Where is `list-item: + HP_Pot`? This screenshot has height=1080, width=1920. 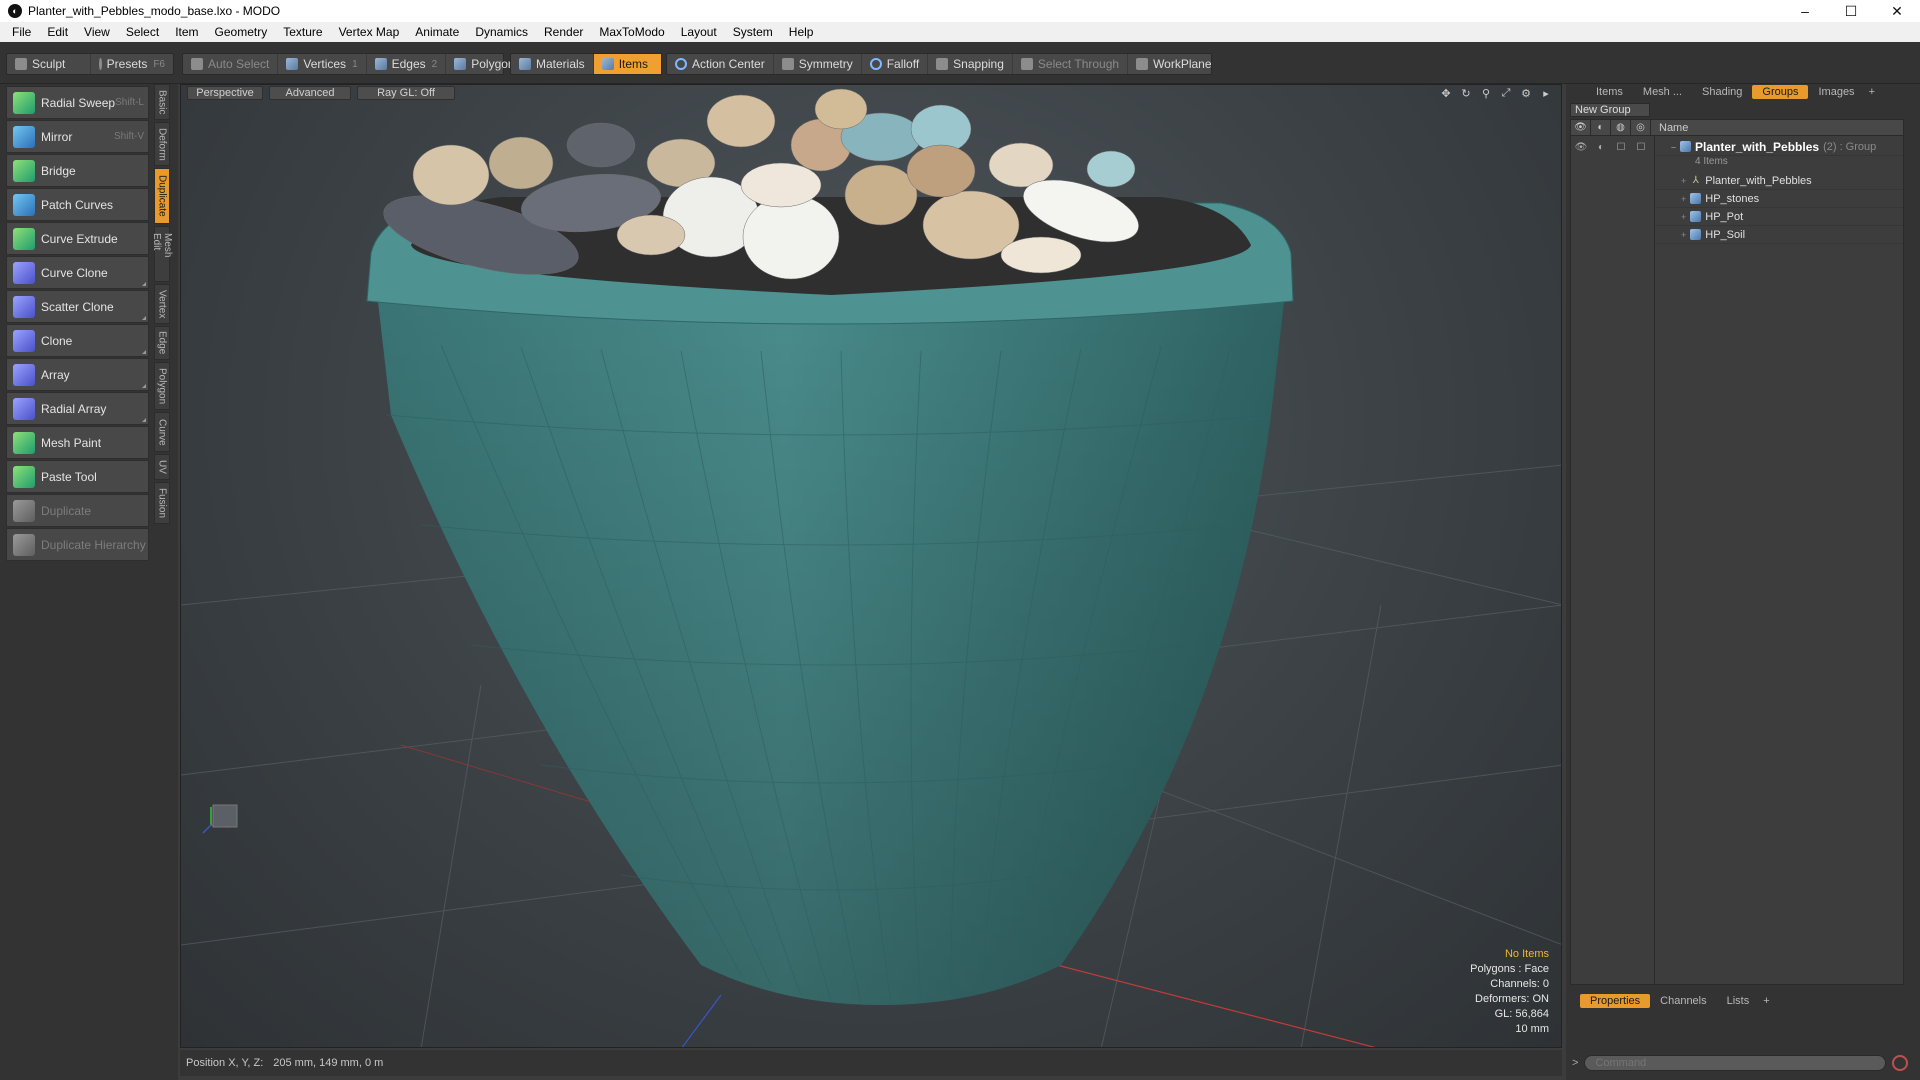
list-item: + HP_Pot is located at coordinates (1779, 217).